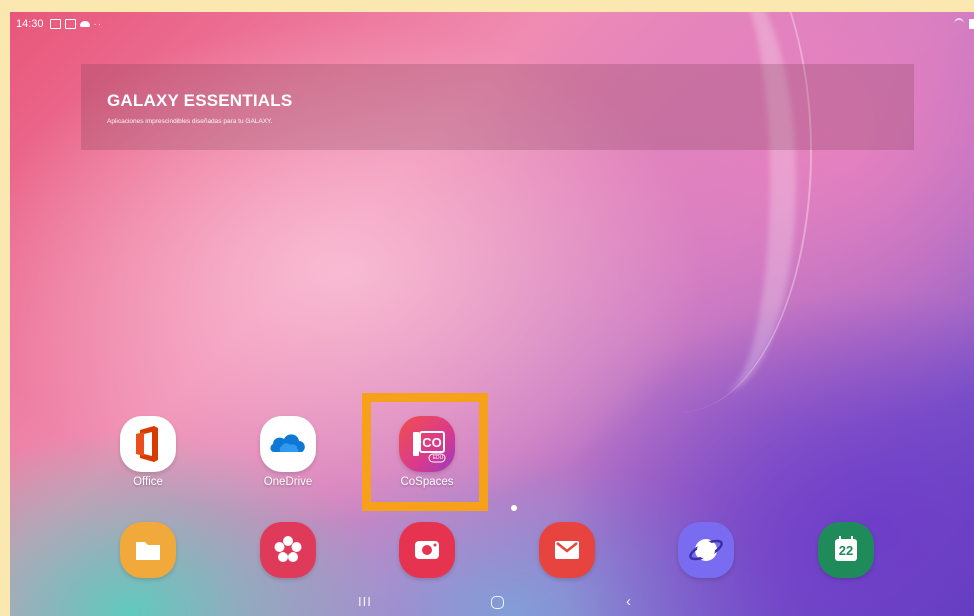 The width and height of the screenshot is (974, 616). Describe the element at coordinates (365, 601) in the screenshot. I see `recent-apps-button: III` at that location.